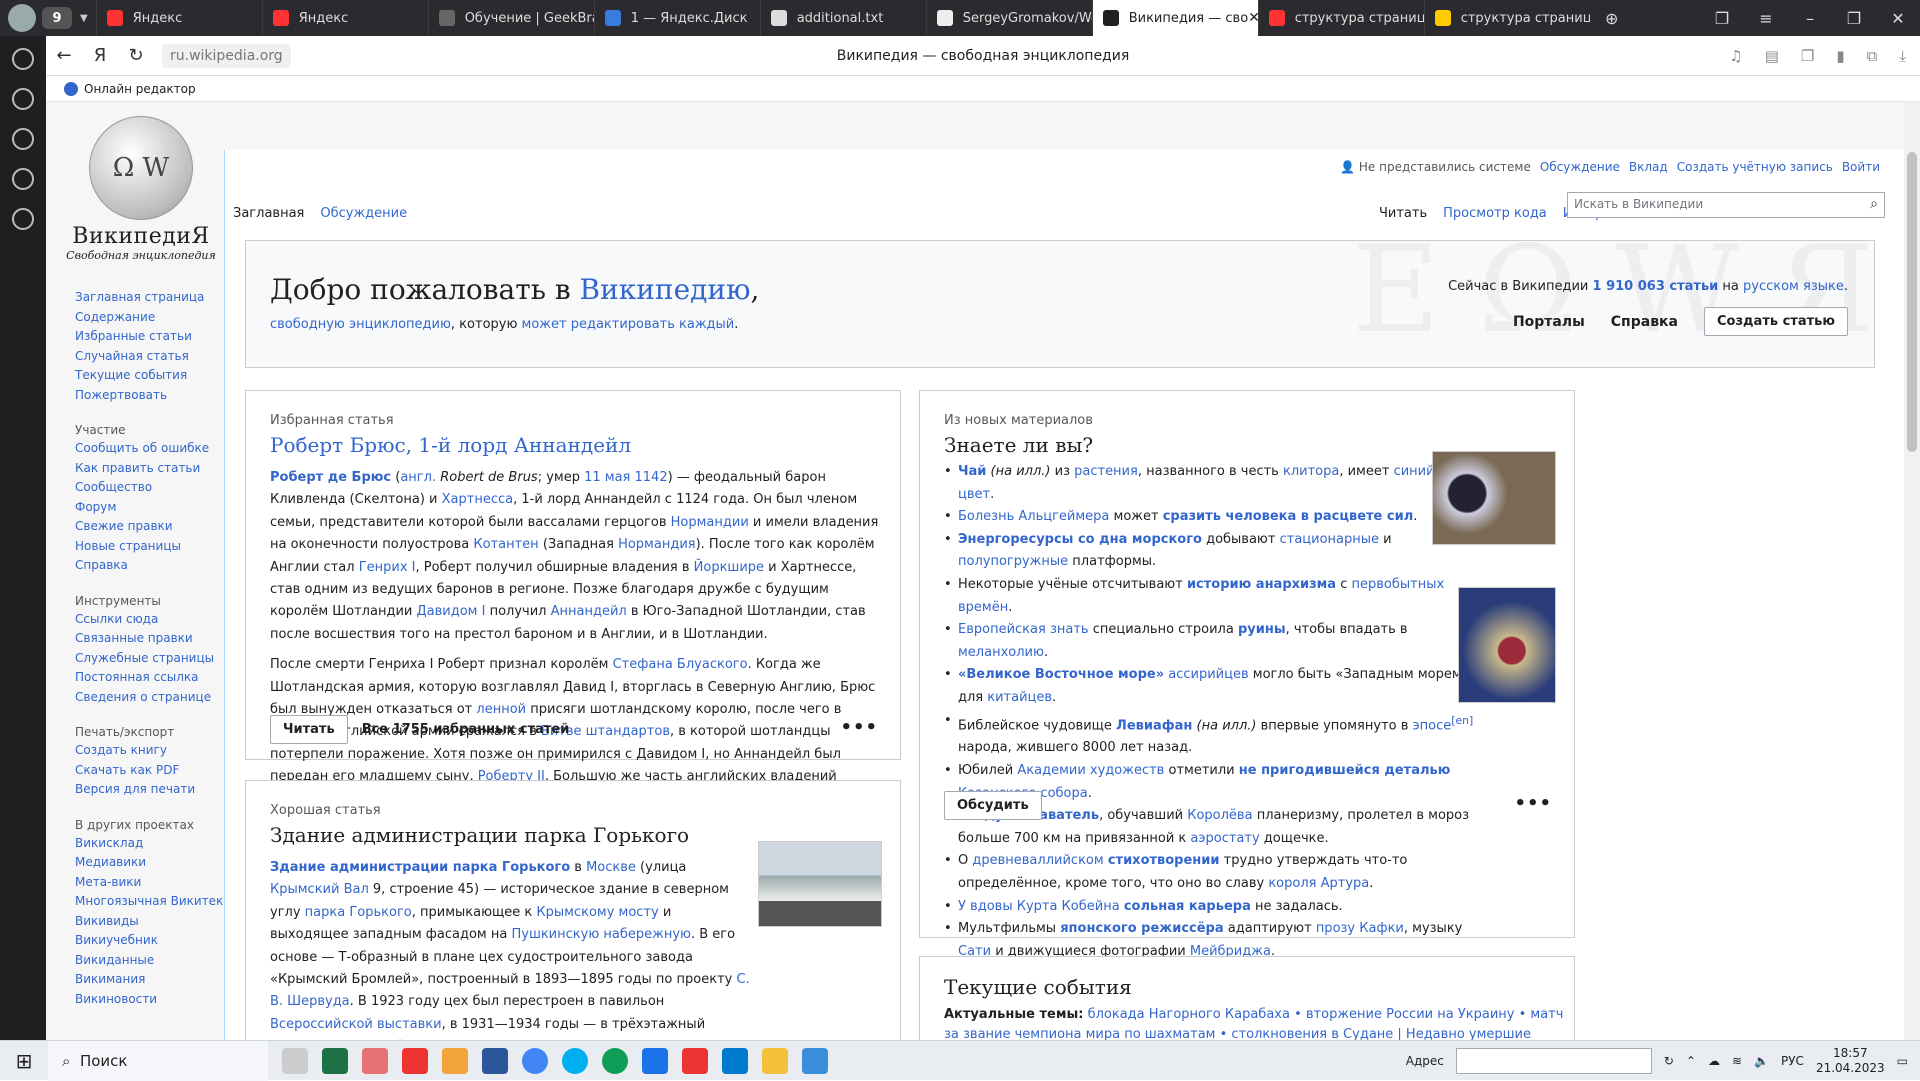 Image resolution: width=1920 pixels, height=1081 pixels. Describe the element at coordinates (145, 698) in the screenshot. I see `sidebar-nav-link: Сведения о странице` at that location.